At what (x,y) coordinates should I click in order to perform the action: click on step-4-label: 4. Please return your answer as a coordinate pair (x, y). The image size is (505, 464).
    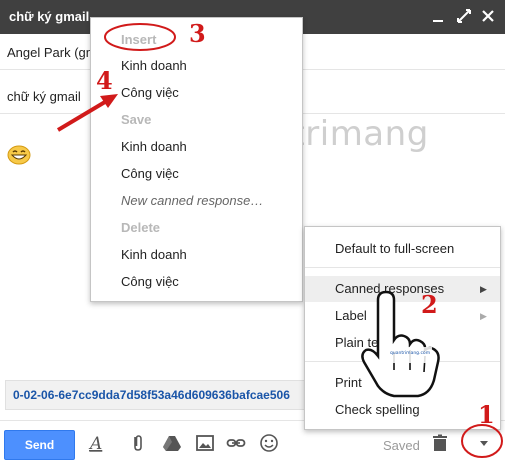
    Looking at the image, I should click on (104, 80).